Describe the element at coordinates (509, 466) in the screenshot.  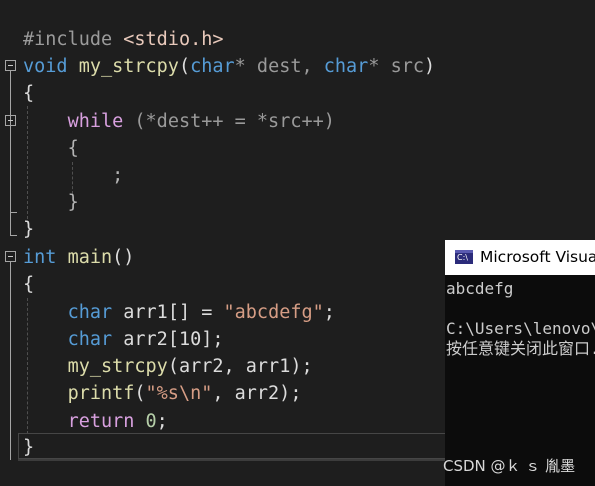
I see `watermark: CSDN @ｋ ｓ 胤墨` at that location.